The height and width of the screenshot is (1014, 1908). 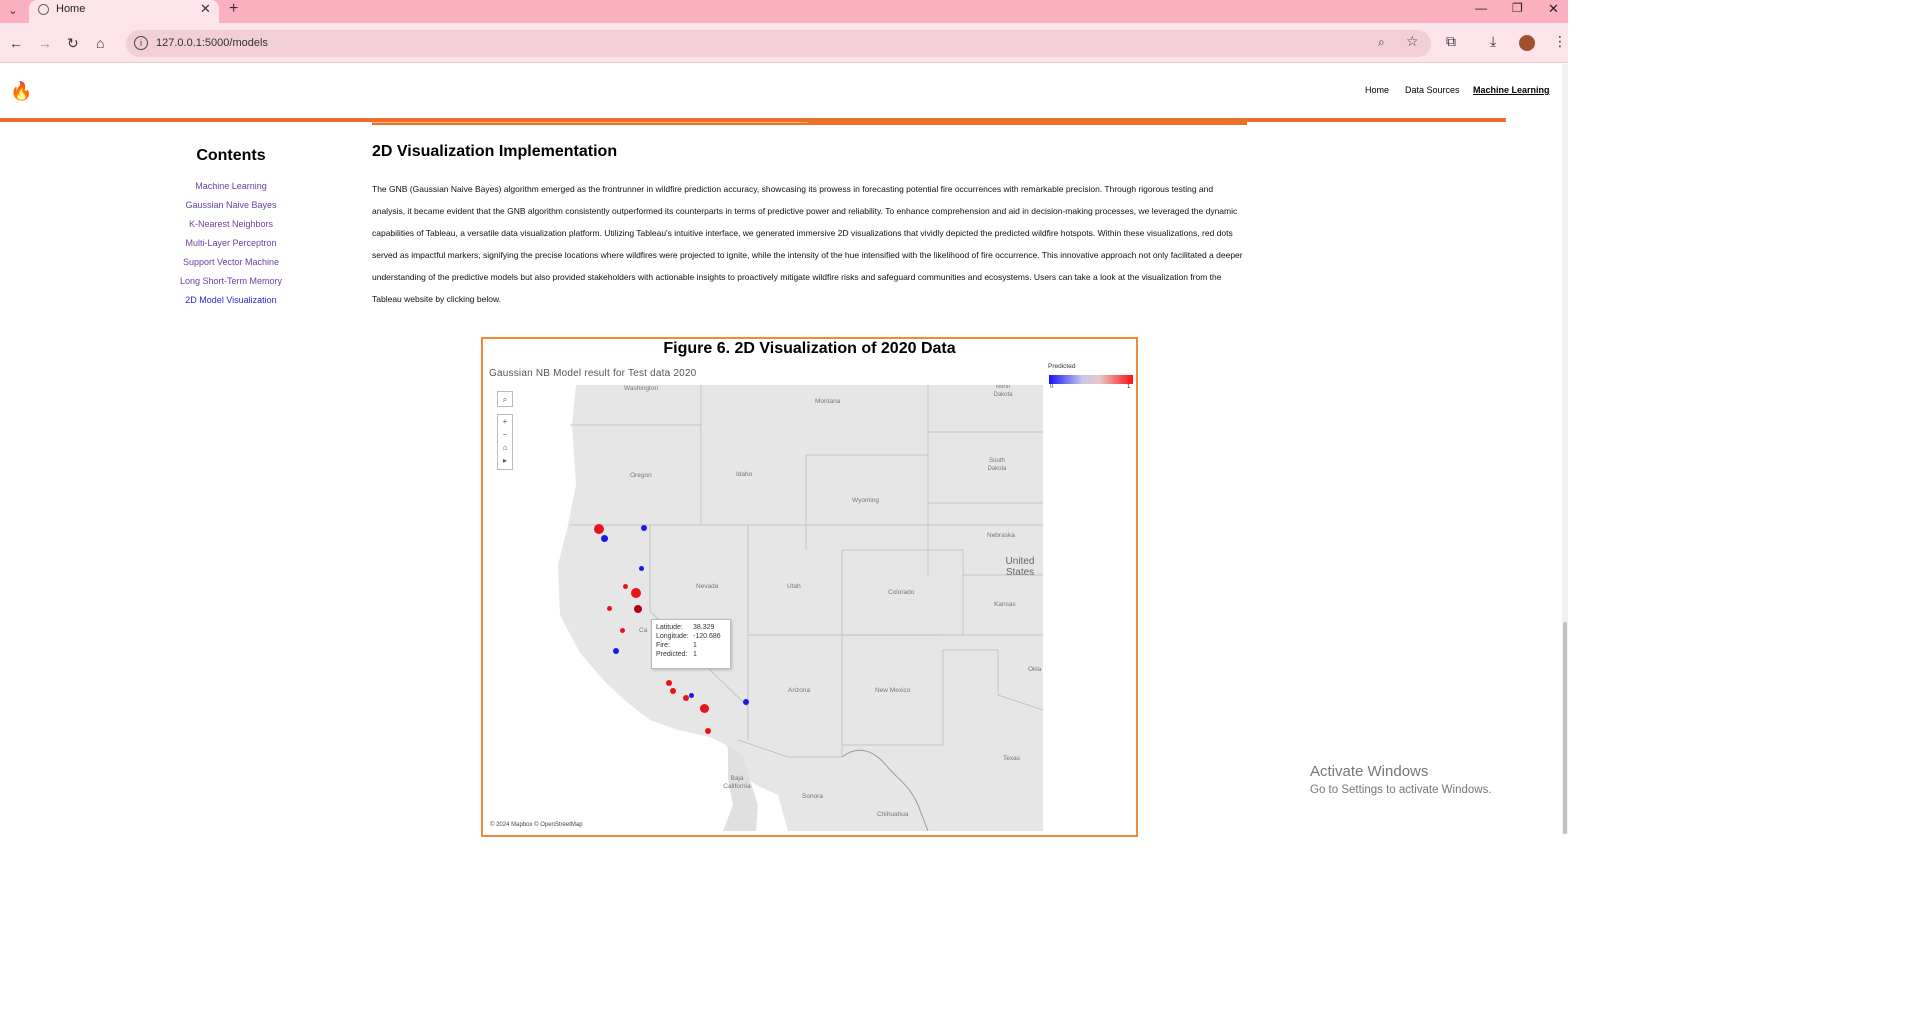 I want to click on flame-logo-icon: 🔥, so click(x=21, y=91).